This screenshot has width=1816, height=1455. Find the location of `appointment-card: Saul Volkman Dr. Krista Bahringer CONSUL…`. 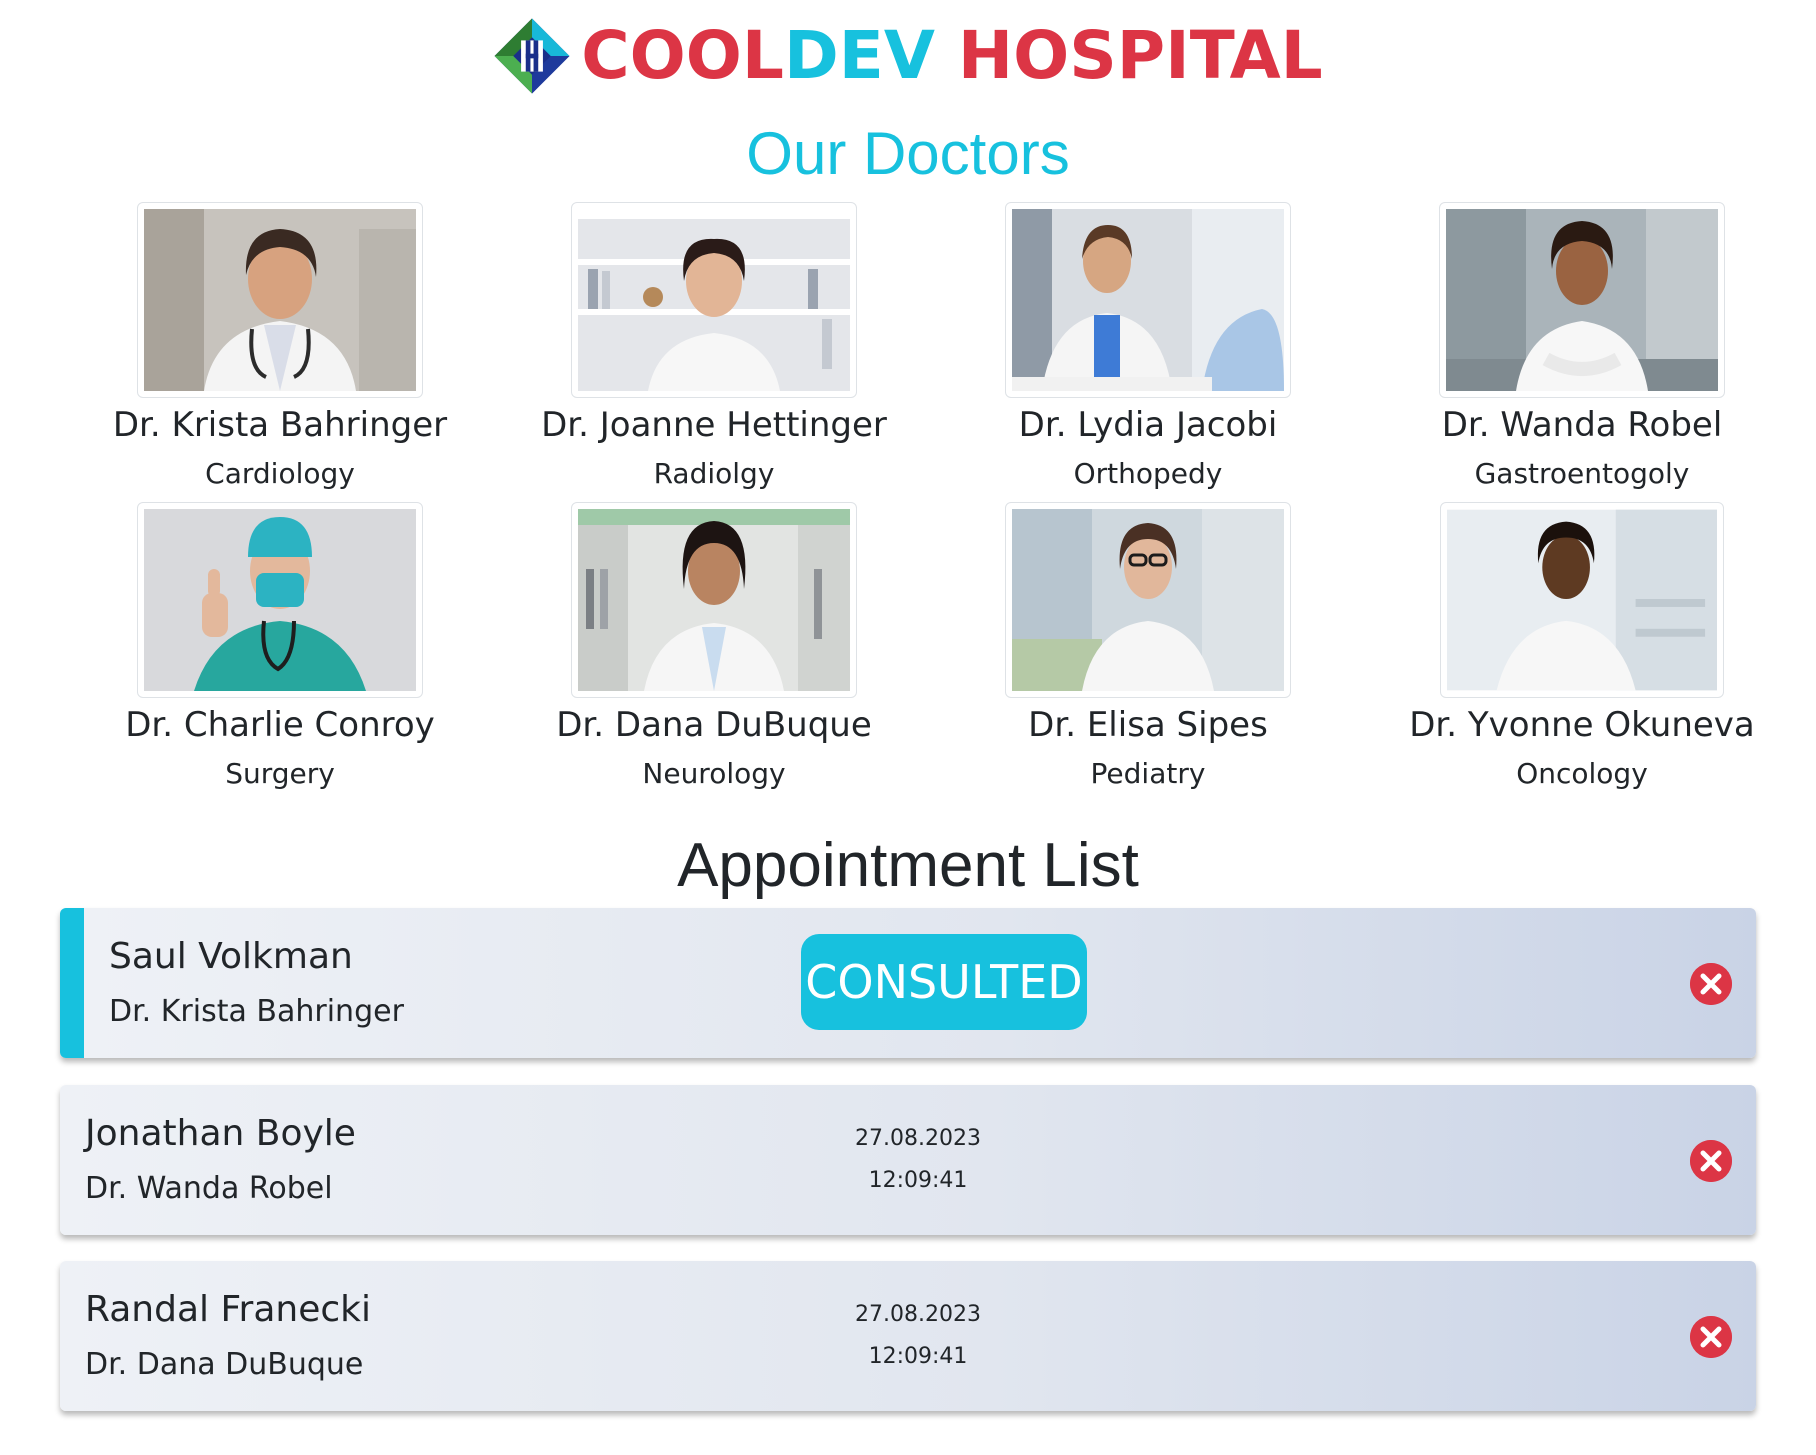

appointment-card: Saul Volkman Dr. Krista Bahringer CONSUL… is located at coordinates (908, 983).